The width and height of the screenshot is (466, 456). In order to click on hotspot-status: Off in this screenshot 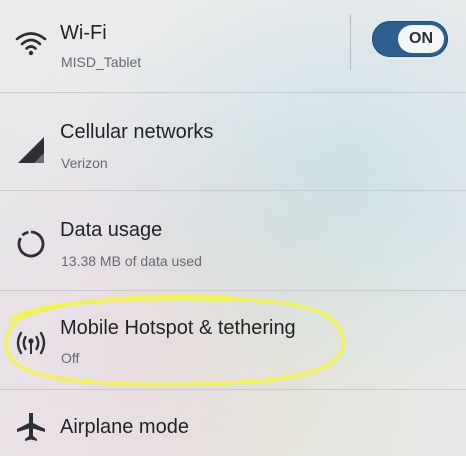, I will do `click(70, 358)`.